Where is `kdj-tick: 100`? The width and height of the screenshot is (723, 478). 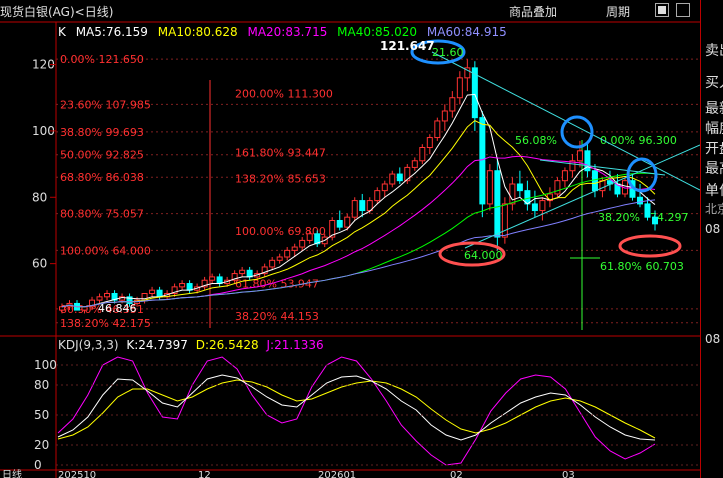
kdj-tick: 100 is located at coordinates (45, 365).